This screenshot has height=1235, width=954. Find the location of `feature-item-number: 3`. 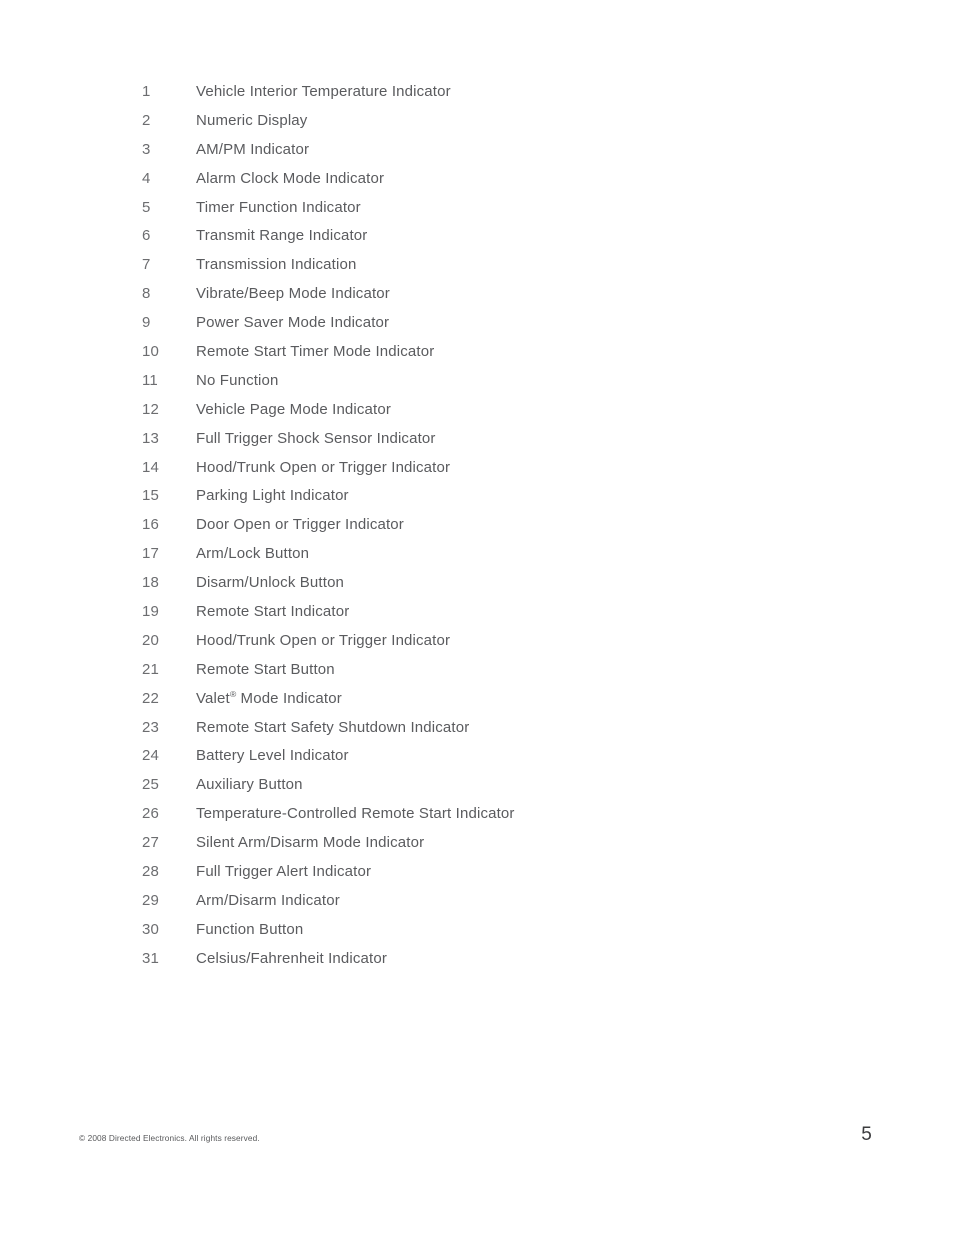

feature-item-number: 3 is located at coordinates (146, 149).